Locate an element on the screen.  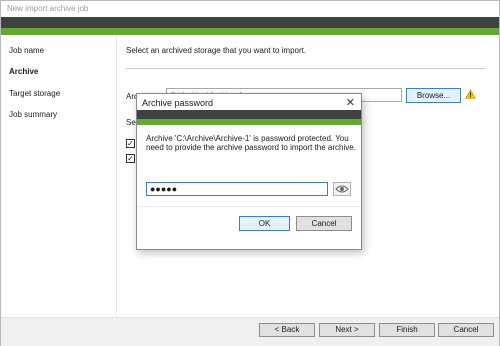
step-archive: Archive is located at coordinates (23, 71).